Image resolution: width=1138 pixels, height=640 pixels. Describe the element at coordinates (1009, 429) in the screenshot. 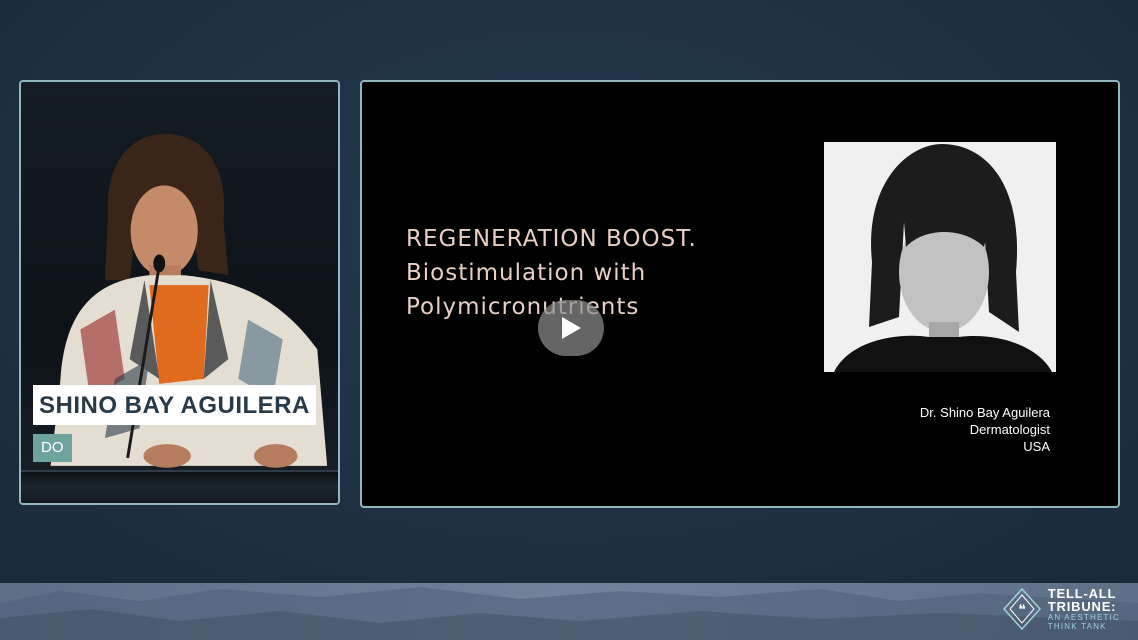

I see `caption-line: Dermatologist` at that location.